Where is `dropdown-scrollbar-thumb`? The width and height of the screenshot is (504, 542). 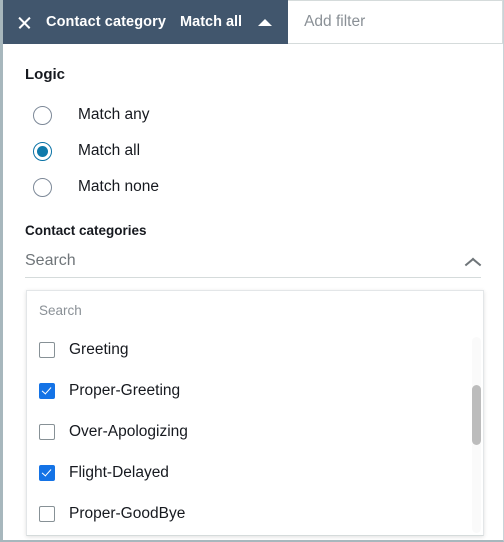 dropdown-scrollbar-thumb is located at coordinates (476, 415).